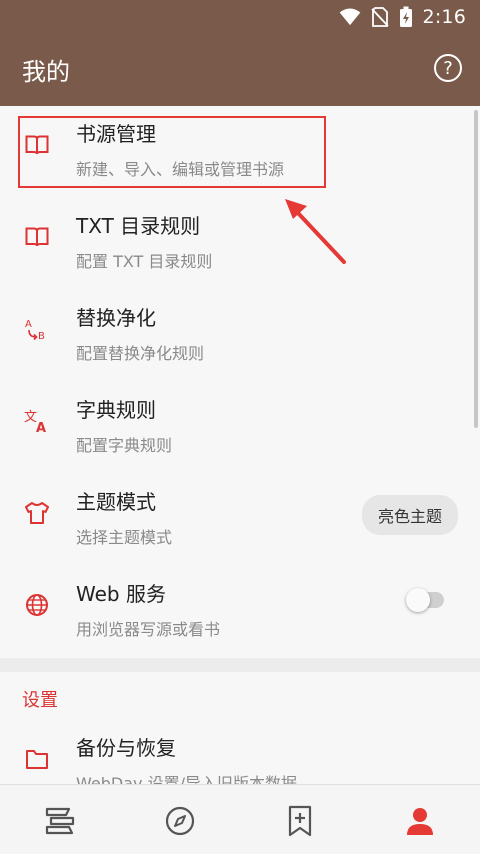 The height and width of the screenshot is (854, 480). I want to click on person-icon, so click(420, 821).